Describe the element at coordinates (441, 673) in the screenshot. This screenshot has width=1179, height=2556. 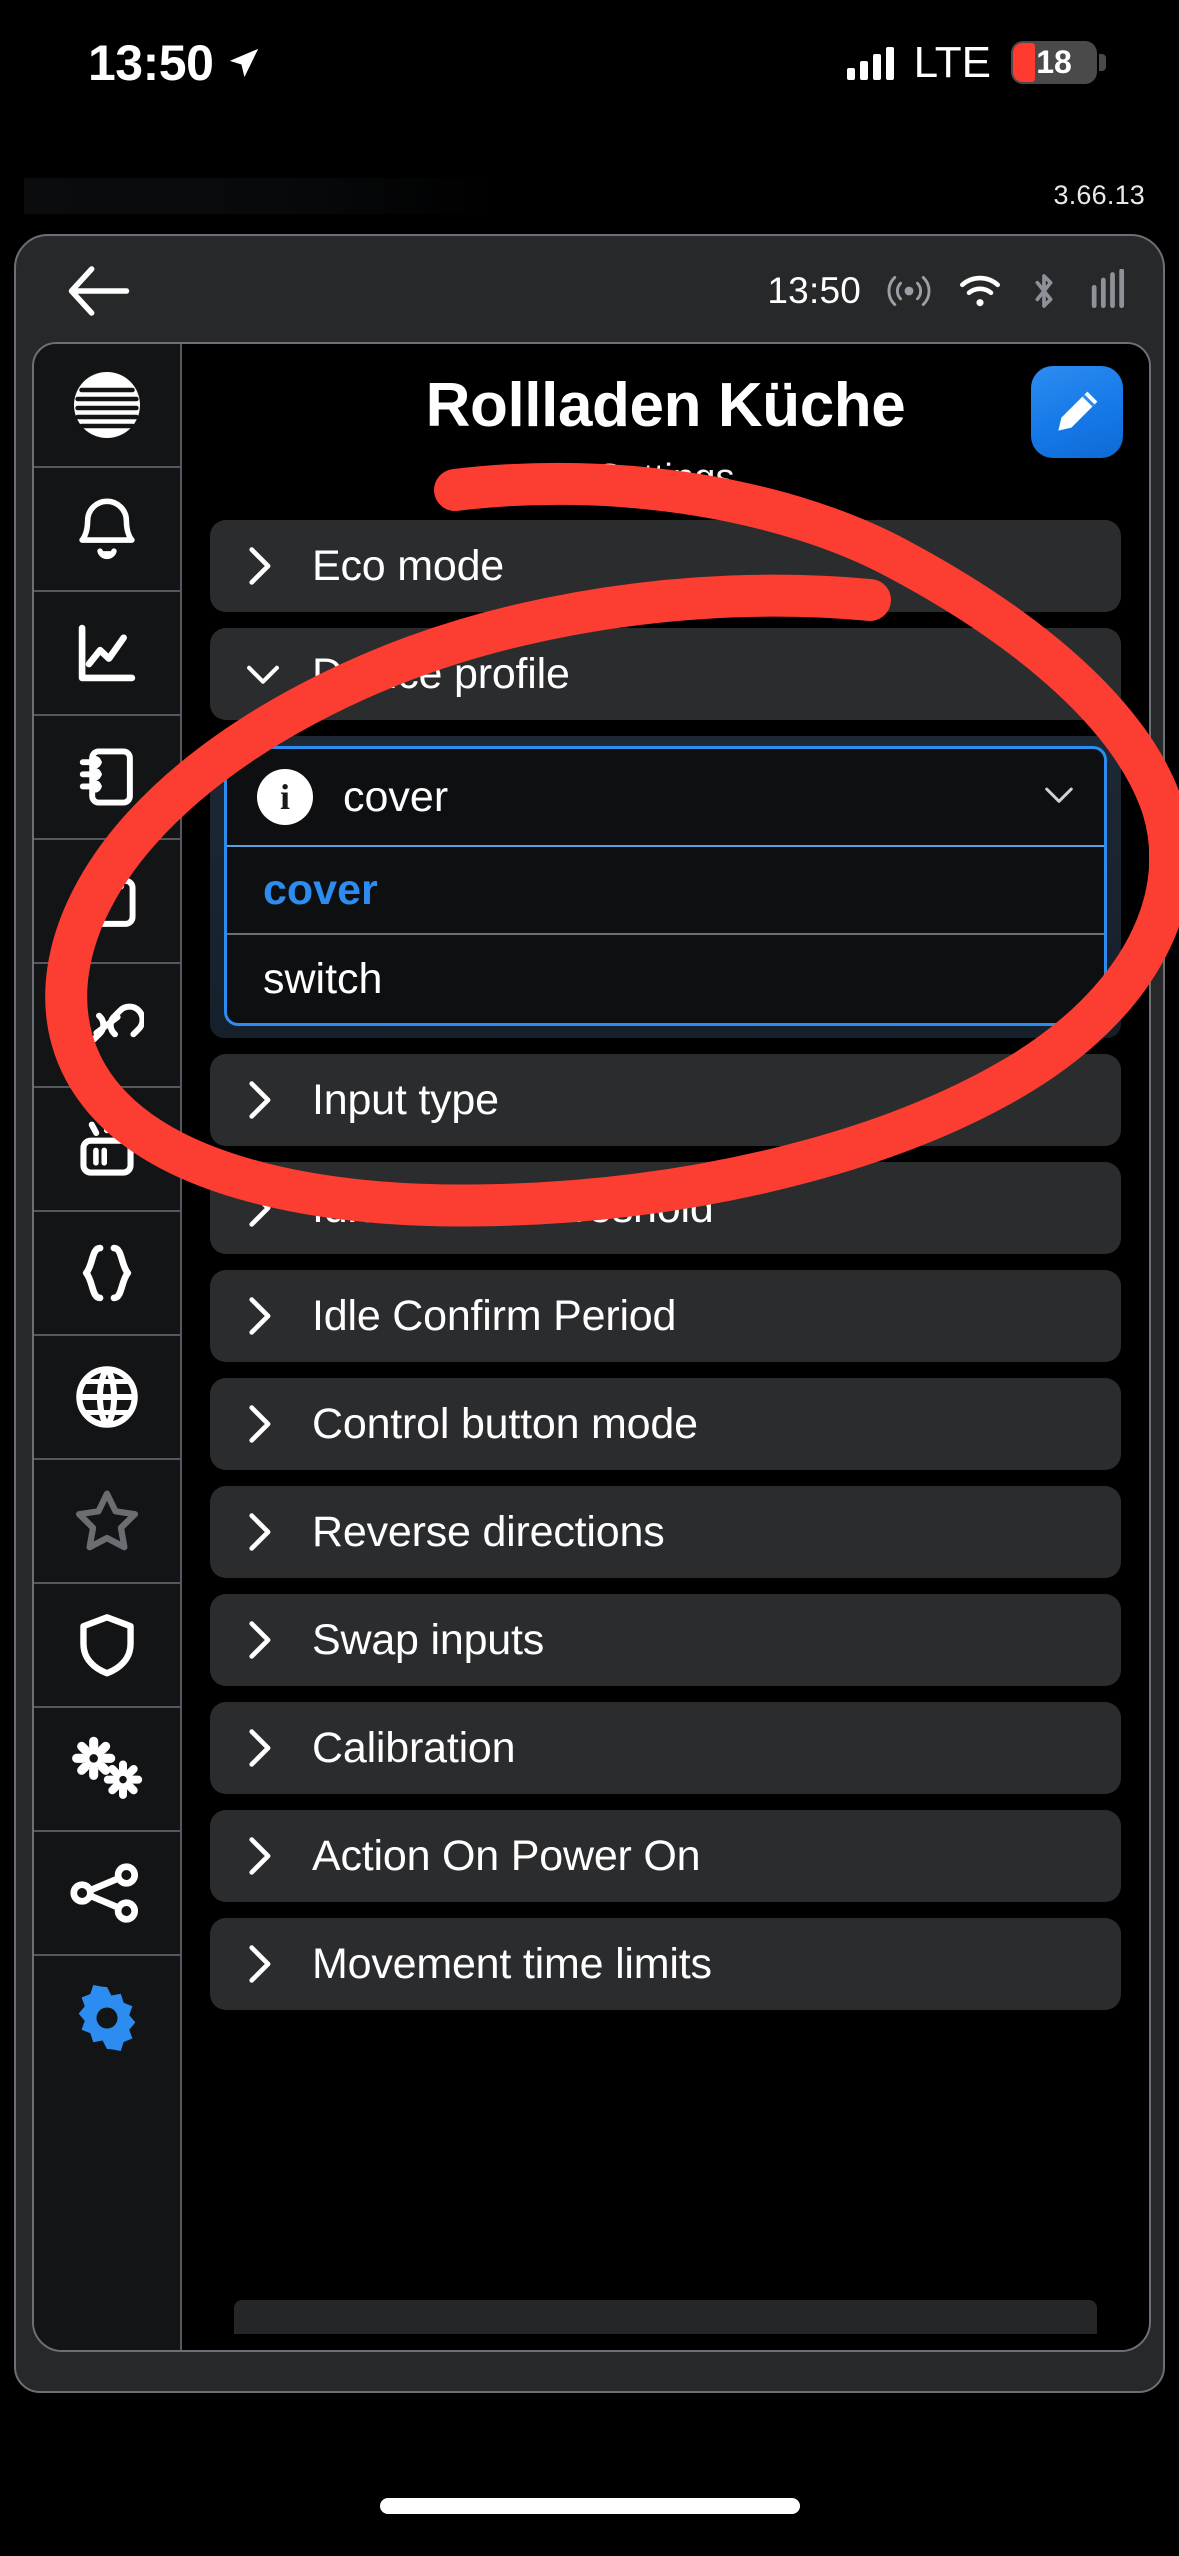
I see `settings-row-label: Device profile` at that location.